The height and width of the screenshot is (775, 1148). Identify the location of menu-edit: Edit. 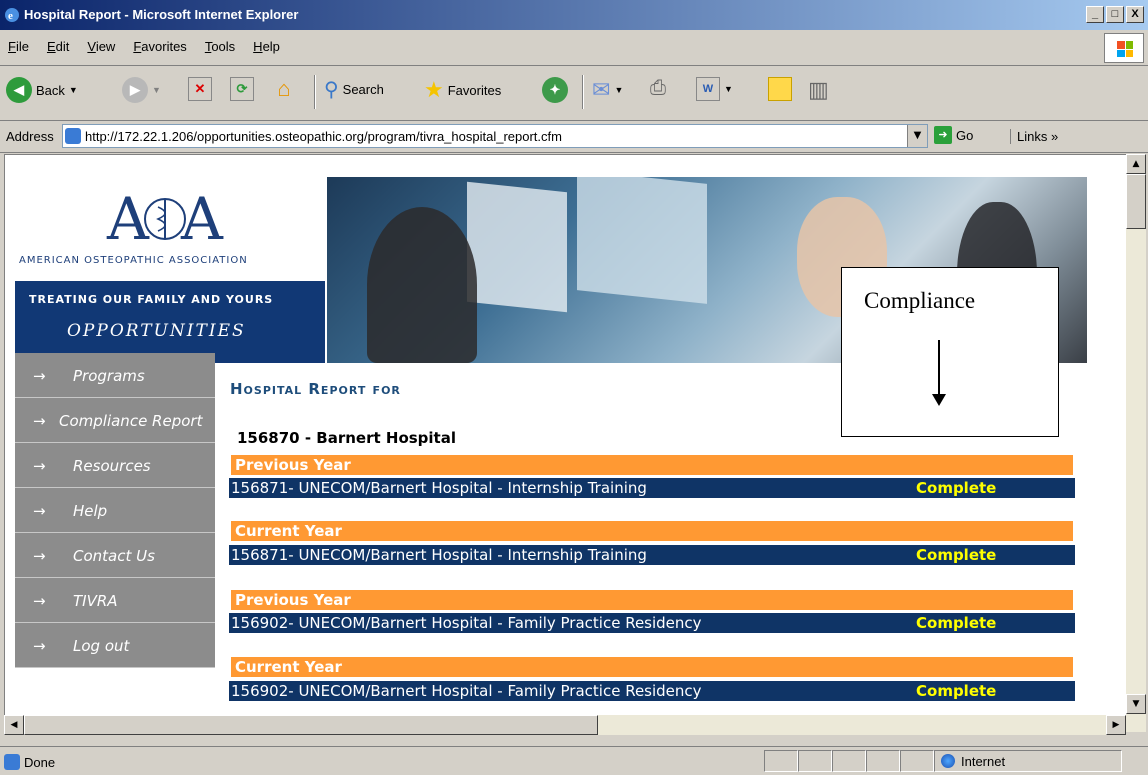
(58, 46).